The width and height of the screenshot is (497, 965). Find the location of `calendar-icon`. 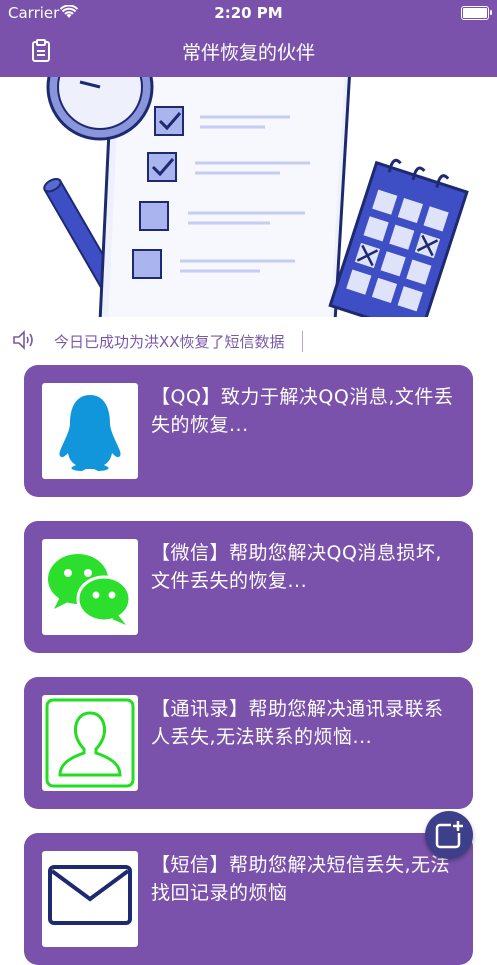

calendar-icon is located at coordinates (398, 237).